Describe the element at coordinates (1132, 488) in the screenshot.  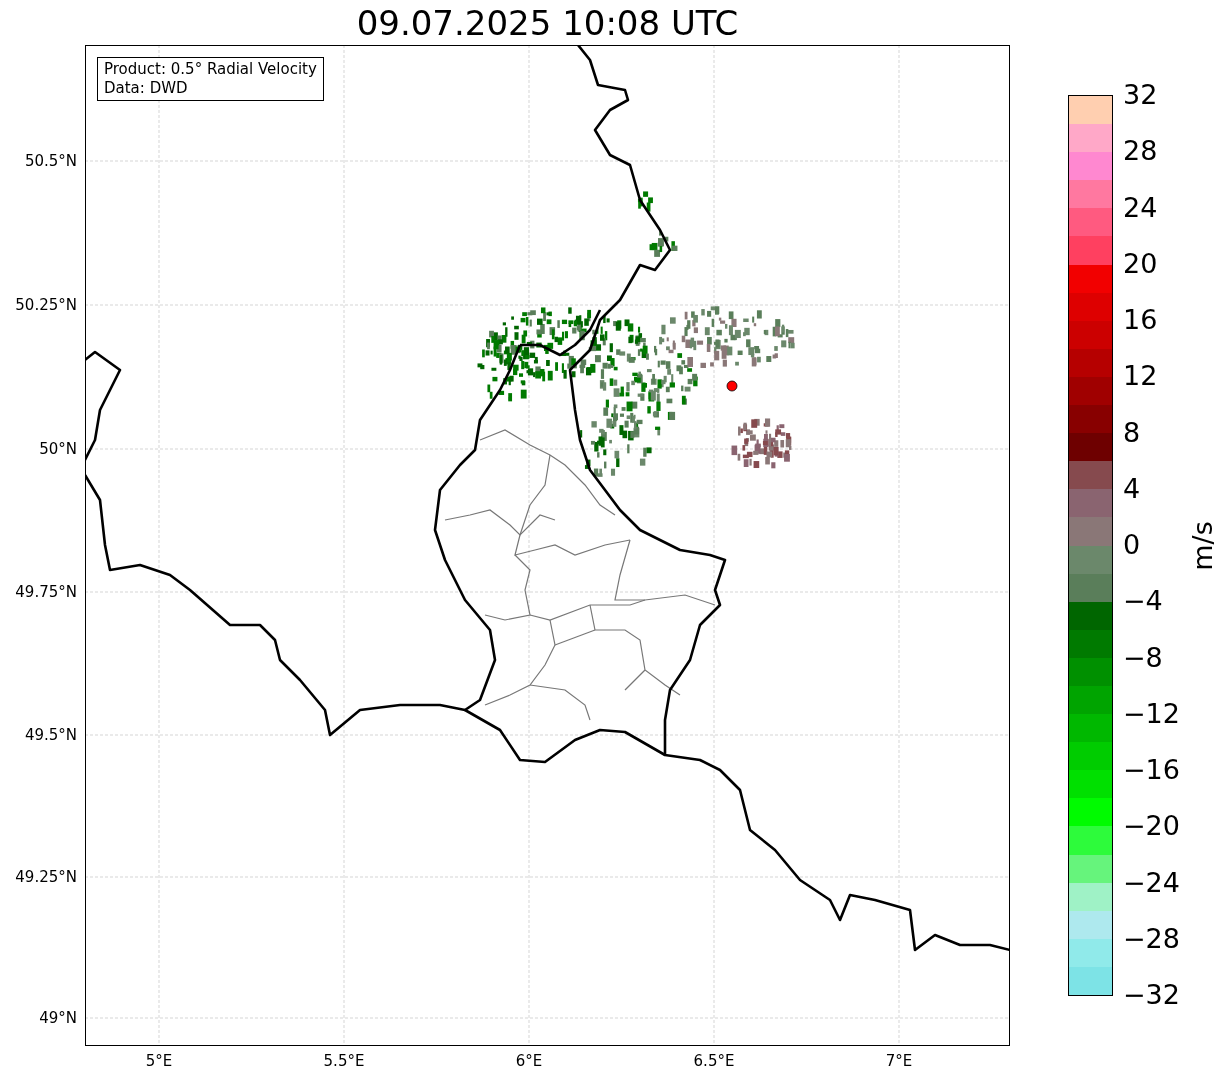
I see `colorbar-tick-label: 4` at that location.